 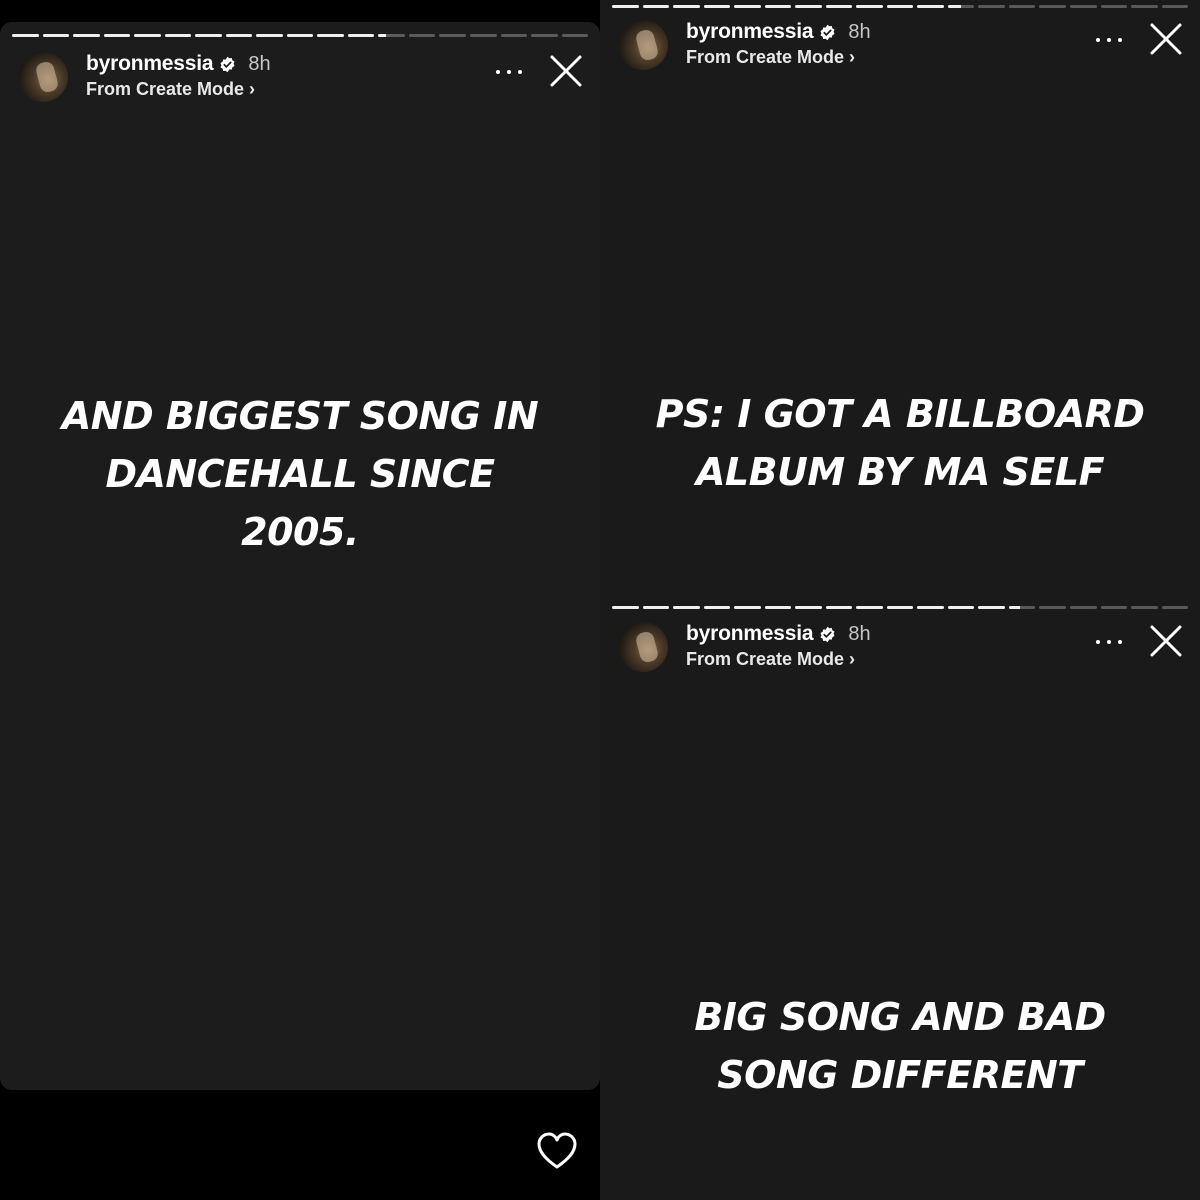 What do you see at coordinates (557, 1152) in the screenshot?
I see `heart-icon` at bounding box center [557, 1152].